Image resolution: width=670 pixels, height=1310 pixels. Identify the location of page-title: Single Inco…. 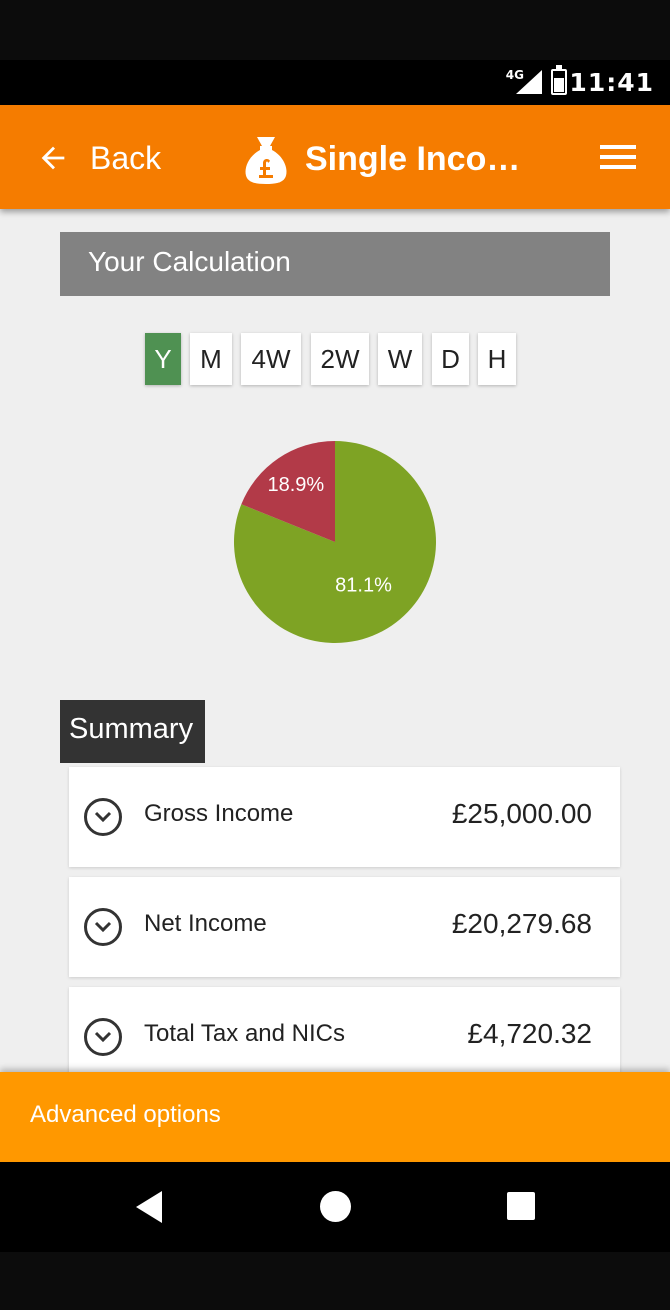
(413, 158).